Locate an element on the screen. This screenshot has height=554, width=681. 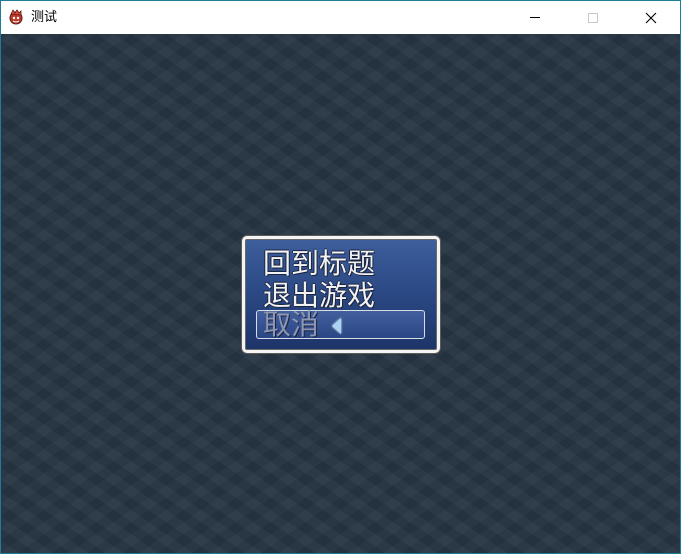
maximize-icon is located at coordinates (593, 17).